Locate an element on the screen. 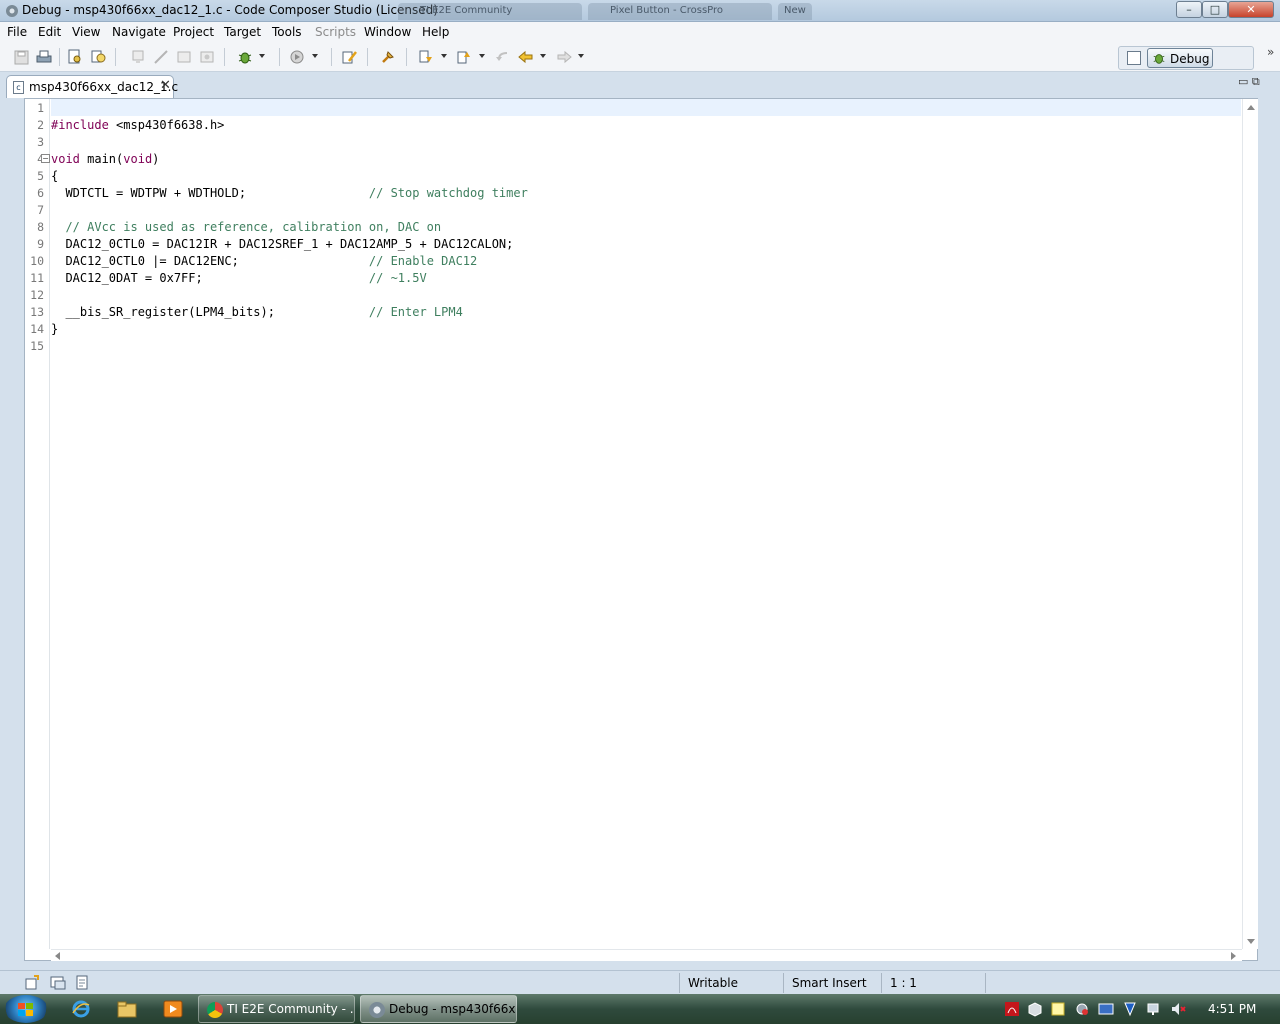 This screenshot has height=1024, width=1280. editor-tab: c msp430f66xx_dac12_1.c ✕ is located at coordinates (92, 86).